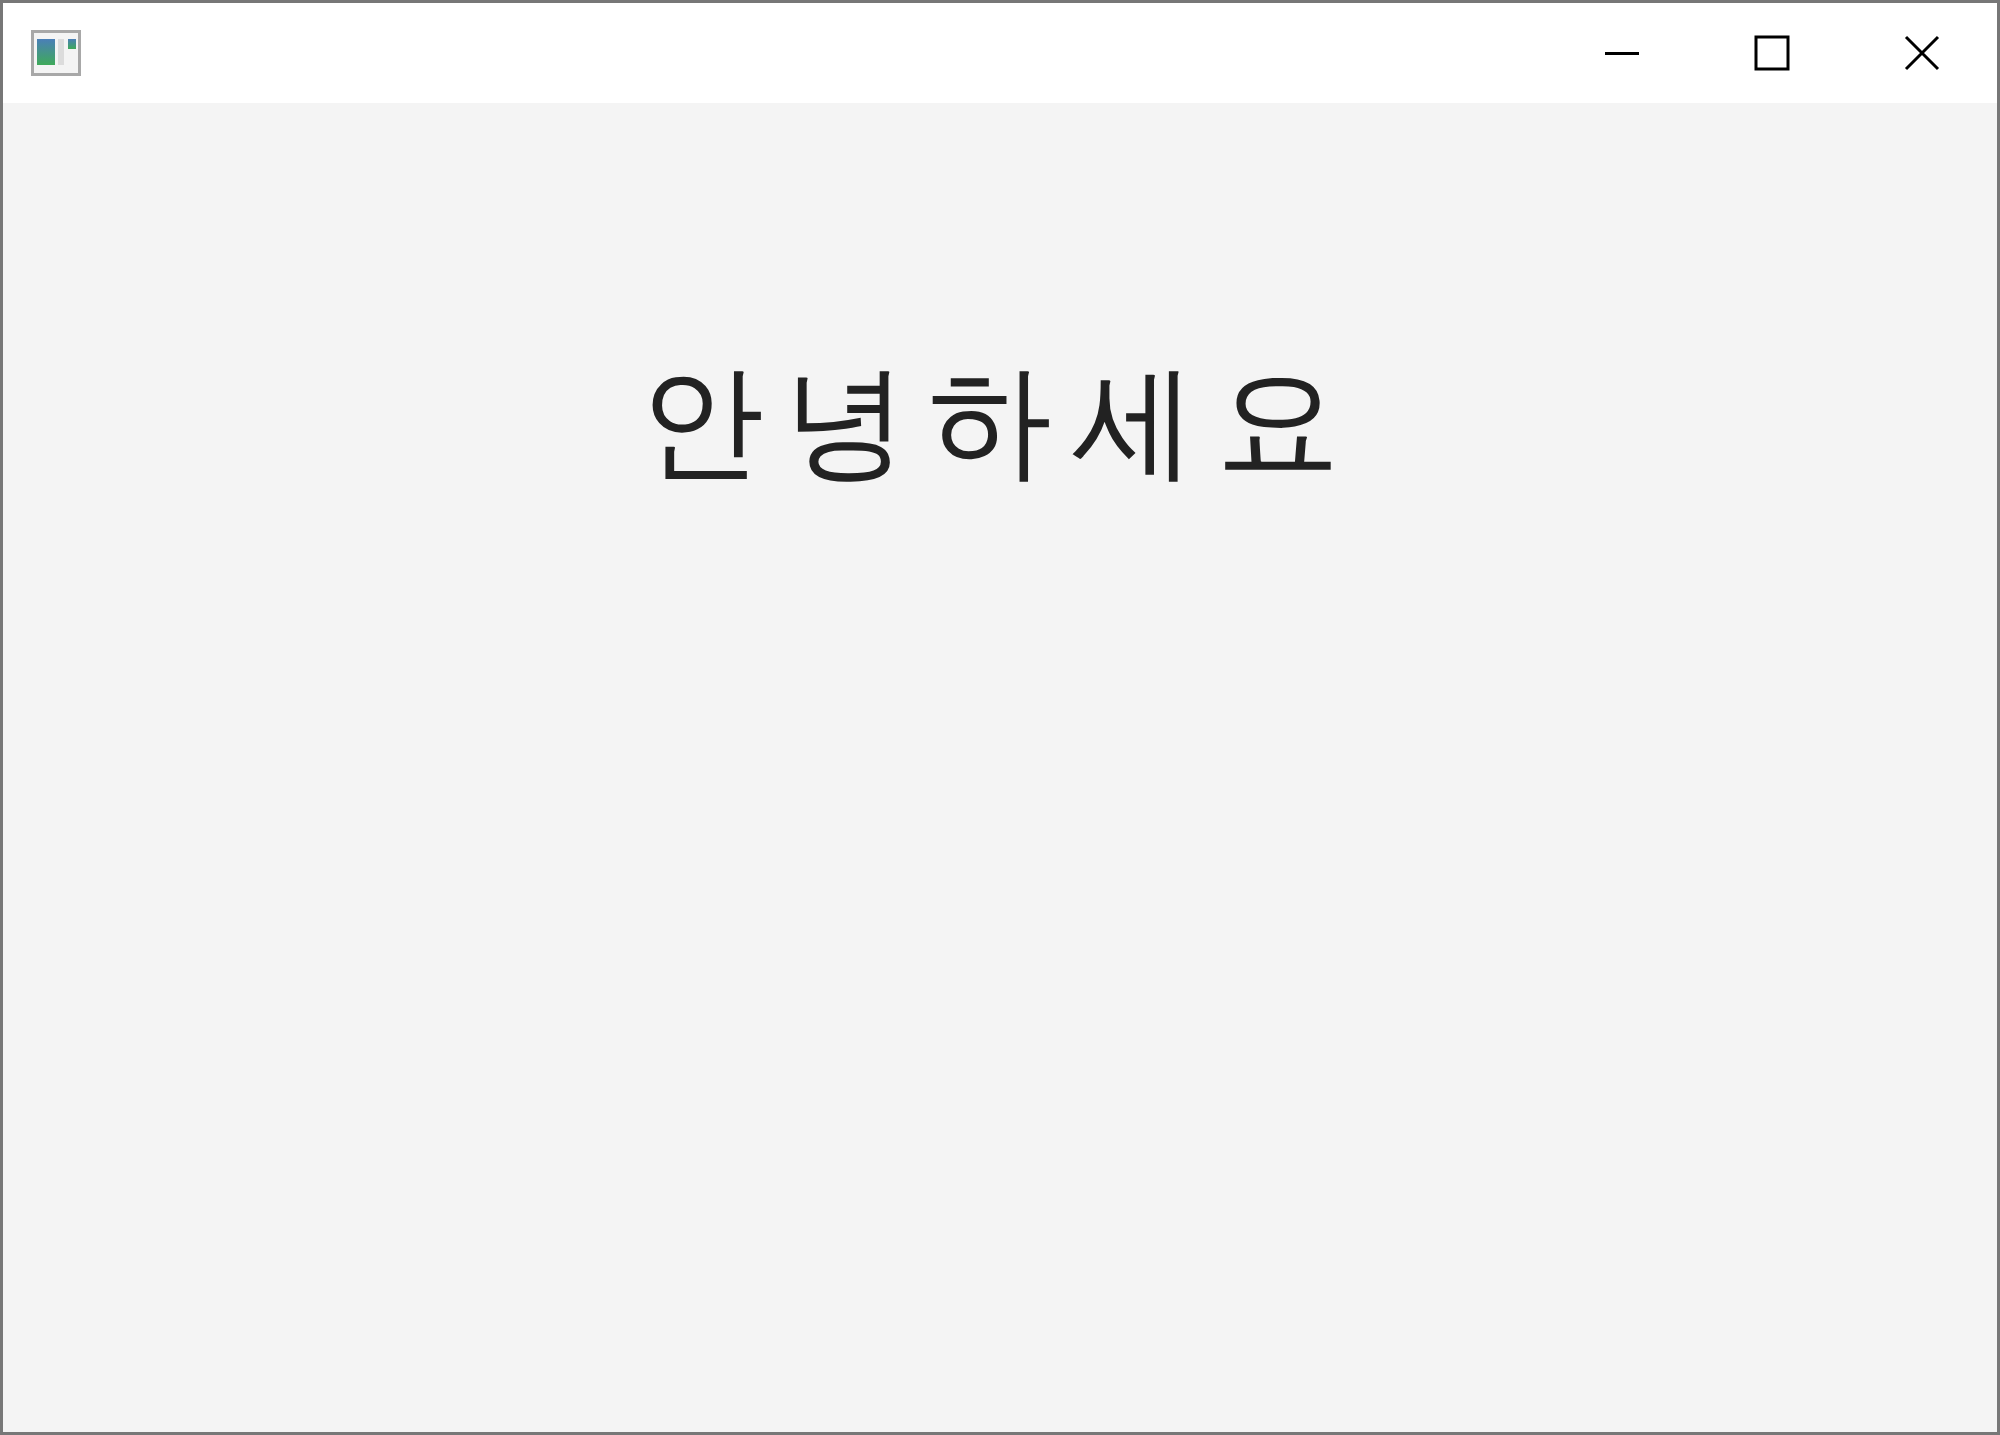 The image size is (2000, 1435). What do you see at coordinates (1000, 421) in the screenshot?
I see `greeting-text: 안녕하세요` at bounding box center [1000, 421].